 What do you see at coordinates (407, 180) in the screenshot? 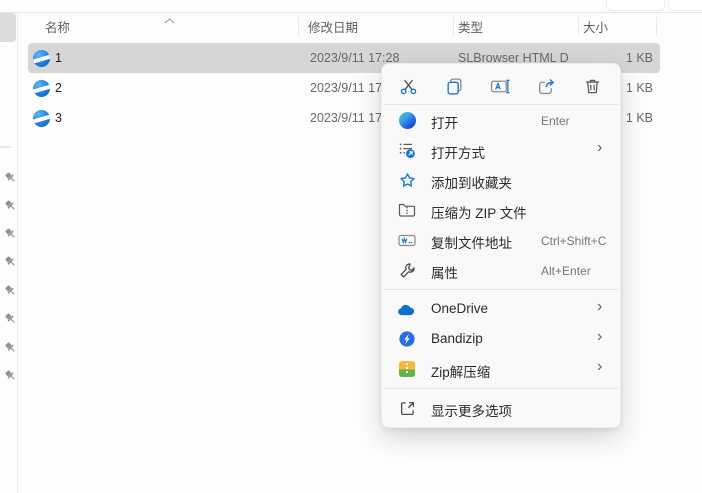
I see `star-icon` at bounding box center [407, 180].